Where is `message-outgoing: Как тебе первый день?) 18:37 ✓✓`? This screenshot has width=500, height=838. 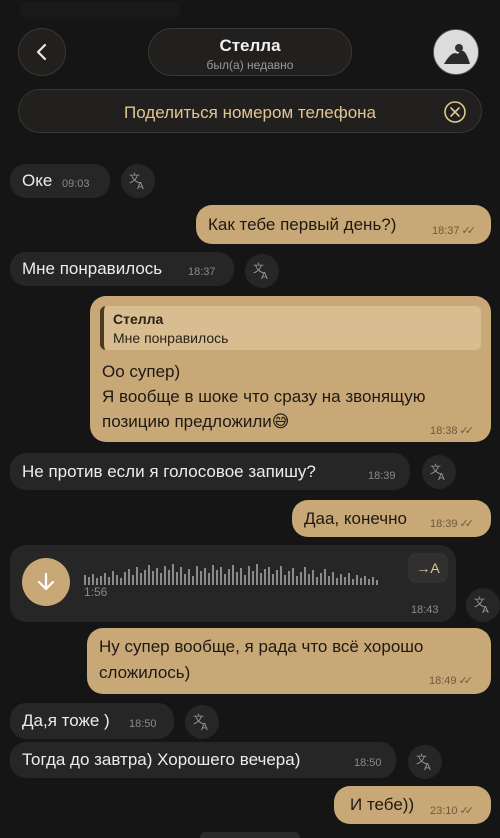 message-outgoing: Как тебе первый день?) 18:37 ✓✓ is located at coordinates (343, 224).